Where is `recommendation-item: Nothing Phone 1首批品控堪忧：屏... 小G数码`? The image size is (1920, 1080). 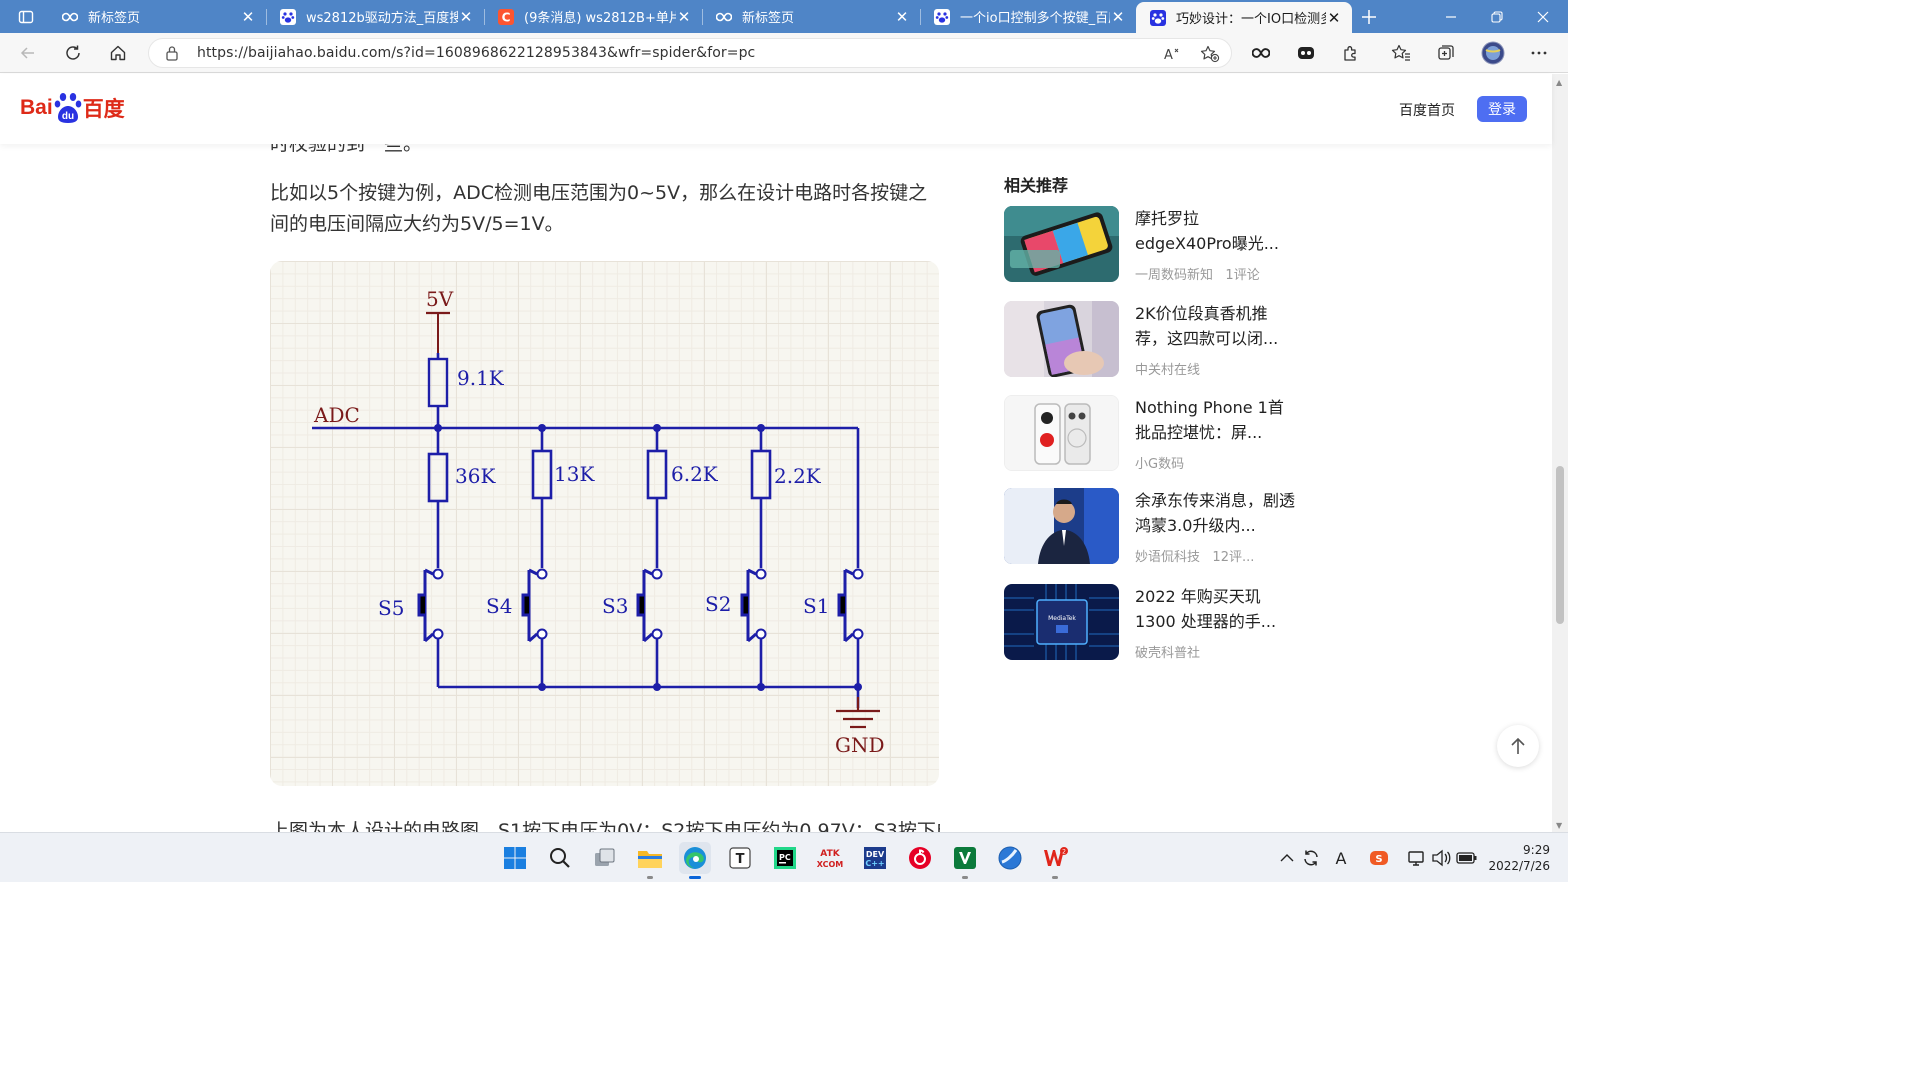 recommendation-item: Nothing Phone 1首批品控堪忧：屏... 小G数码 is located at coordinates (1154, 434).